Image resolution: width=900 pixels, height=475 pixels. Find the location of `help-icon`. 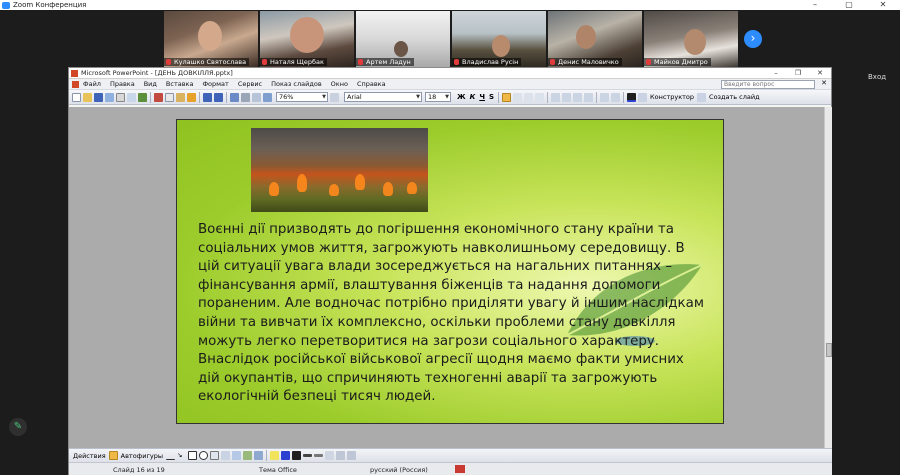

help-icon is located at coordinates (334, 97).